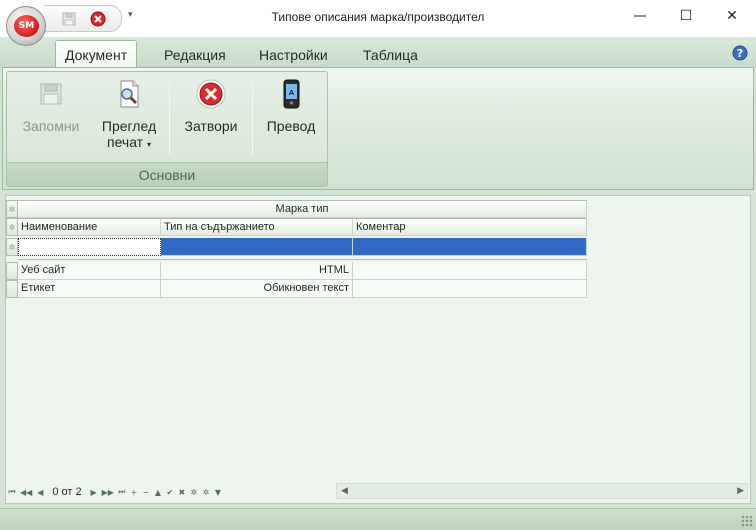  What do you see at coordinates (257, 289) in the screenshot?
I see `cell-content-type: Обикновен текст` at bounding box center [257, 289].